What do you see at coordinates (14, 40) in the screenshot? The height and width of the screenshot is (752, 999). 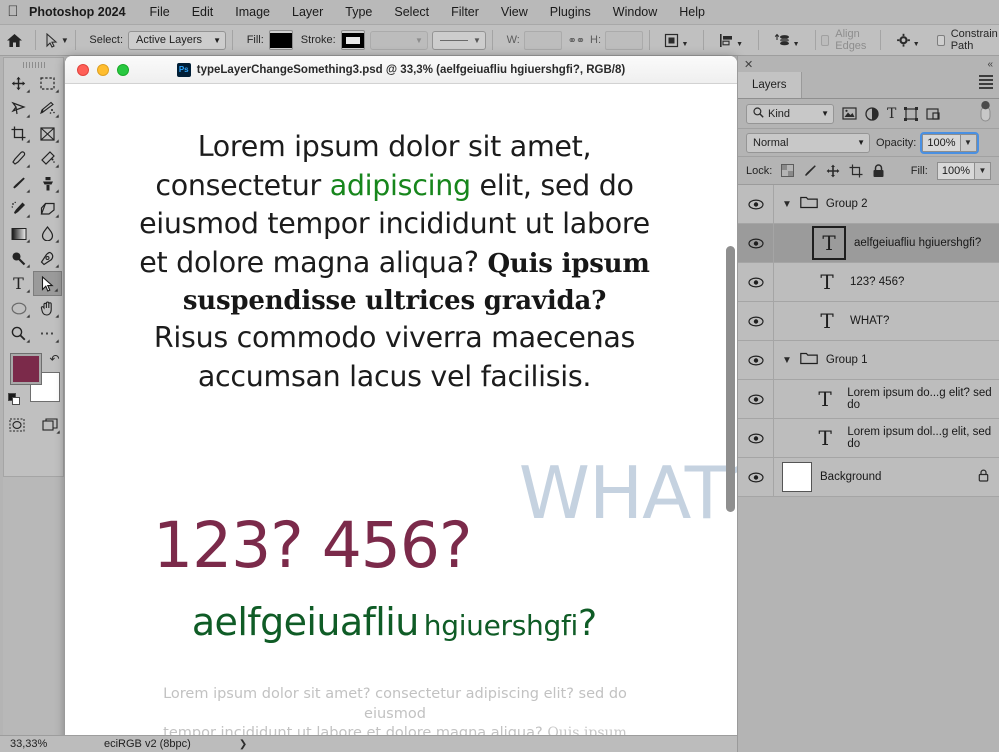 I see `home-icon` at bounding box center [14, 40].